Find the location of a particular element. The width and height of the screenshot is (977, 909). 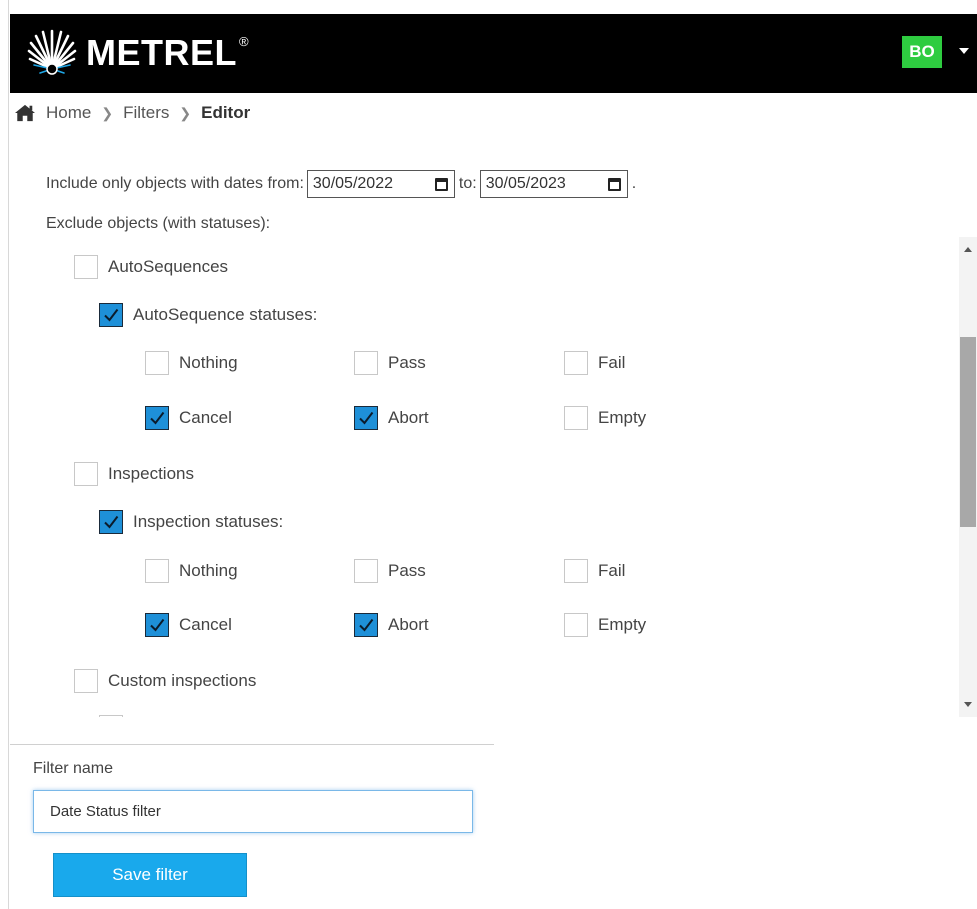

status-insp-empty: Empty is located at coordinates (605, 625).